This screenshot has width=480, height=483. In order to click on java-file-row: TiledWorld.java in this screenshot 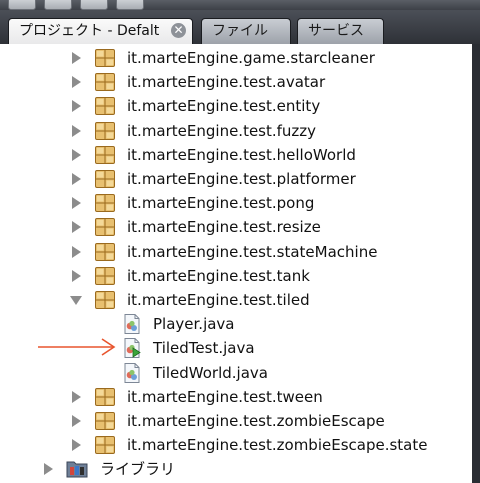, I will do `click(235, 373)`.